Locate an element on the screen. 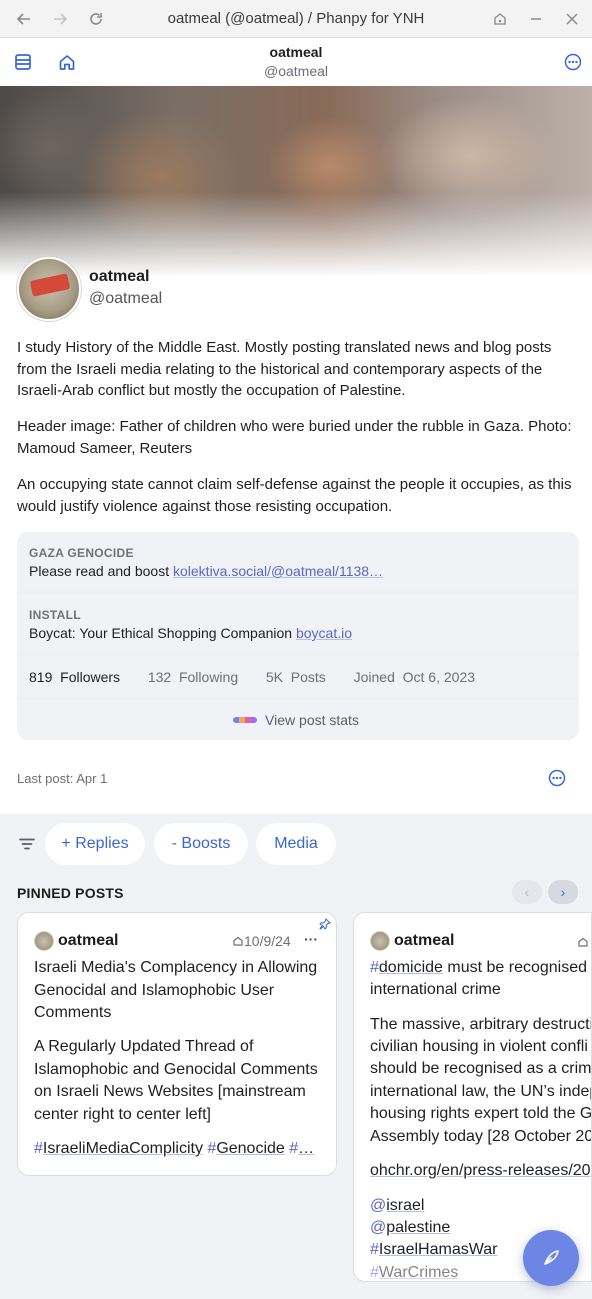 Image resolution: width=592 pixels, height=1299 pixels. close-icon is located at coordinates (572, 19).